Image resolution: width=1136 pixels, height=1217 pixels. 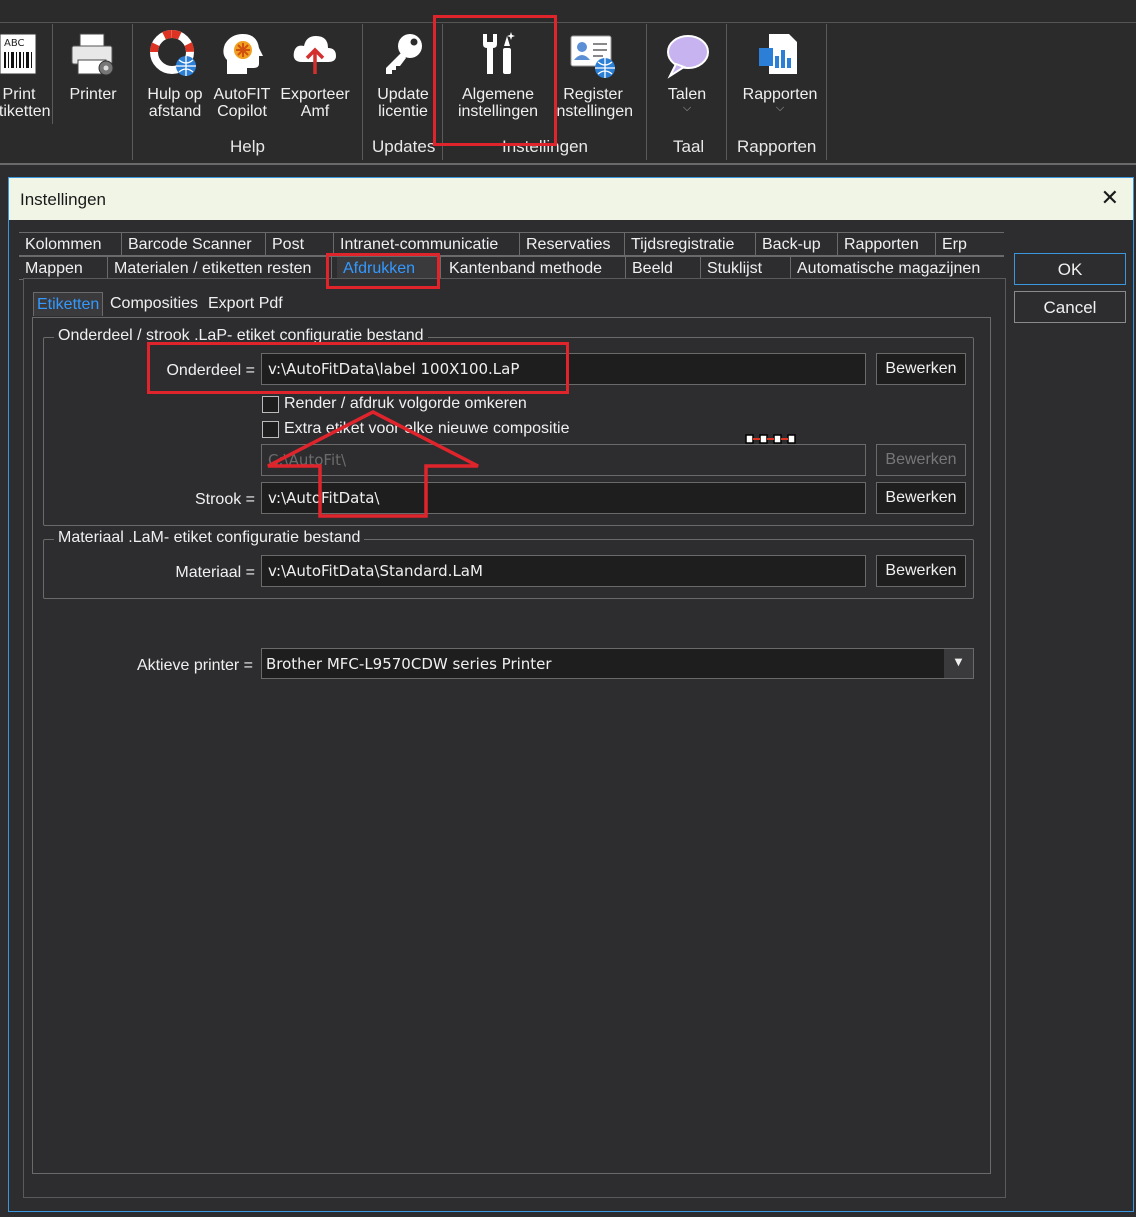 What do you see at coordinates (224, 499) in the screenshot?
I see `strip-label: Strook =` at bounding box center [224, 499].